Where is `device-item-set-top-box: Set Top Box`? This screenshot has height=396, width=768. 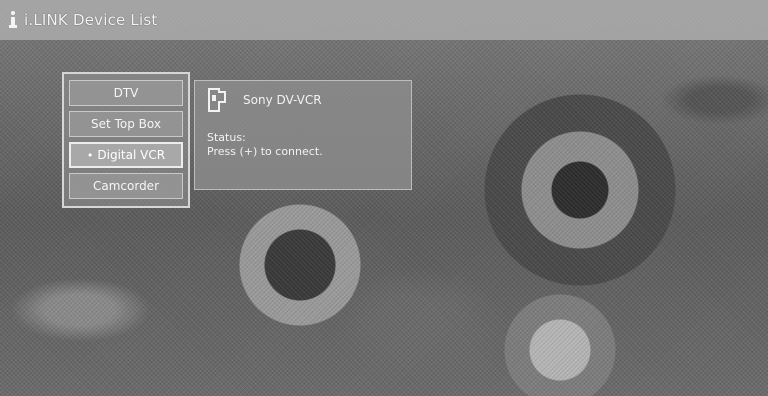
device-item-set-top-box: Set Top Box is located at coordinates (126, 124).